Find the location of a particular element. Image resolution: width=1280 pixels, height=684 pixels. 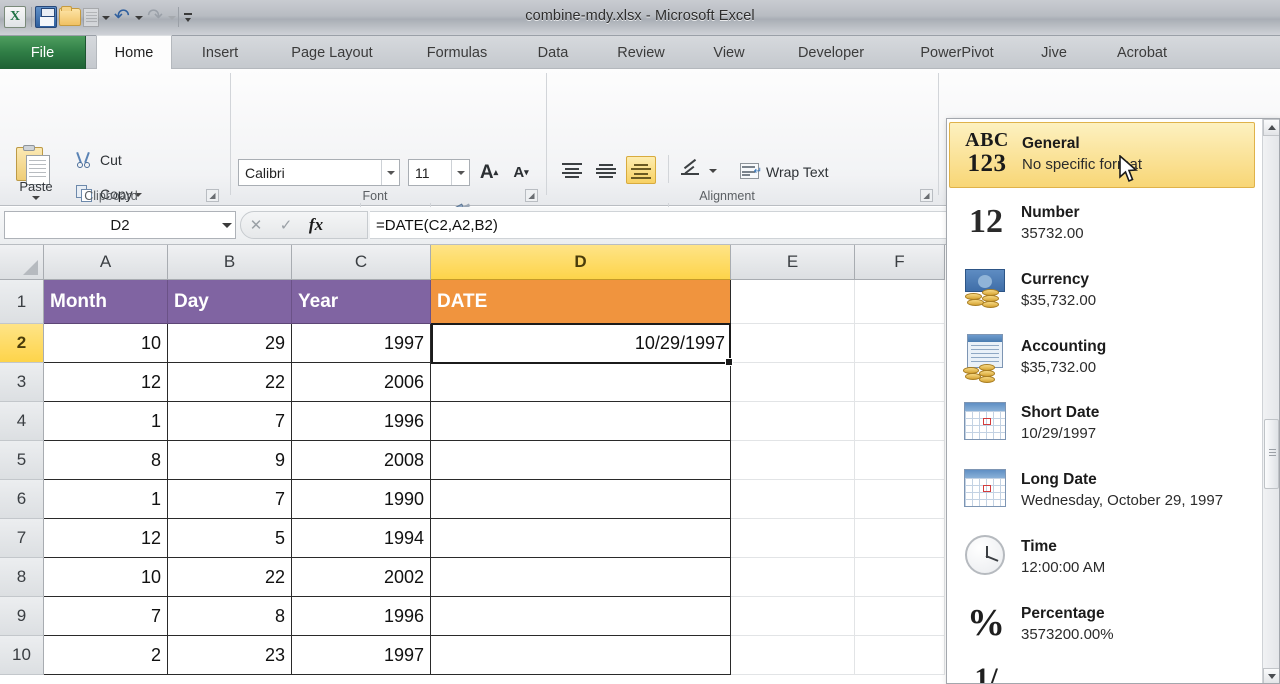

orientation-dropdown-icon is located at coordinates (713, 170).